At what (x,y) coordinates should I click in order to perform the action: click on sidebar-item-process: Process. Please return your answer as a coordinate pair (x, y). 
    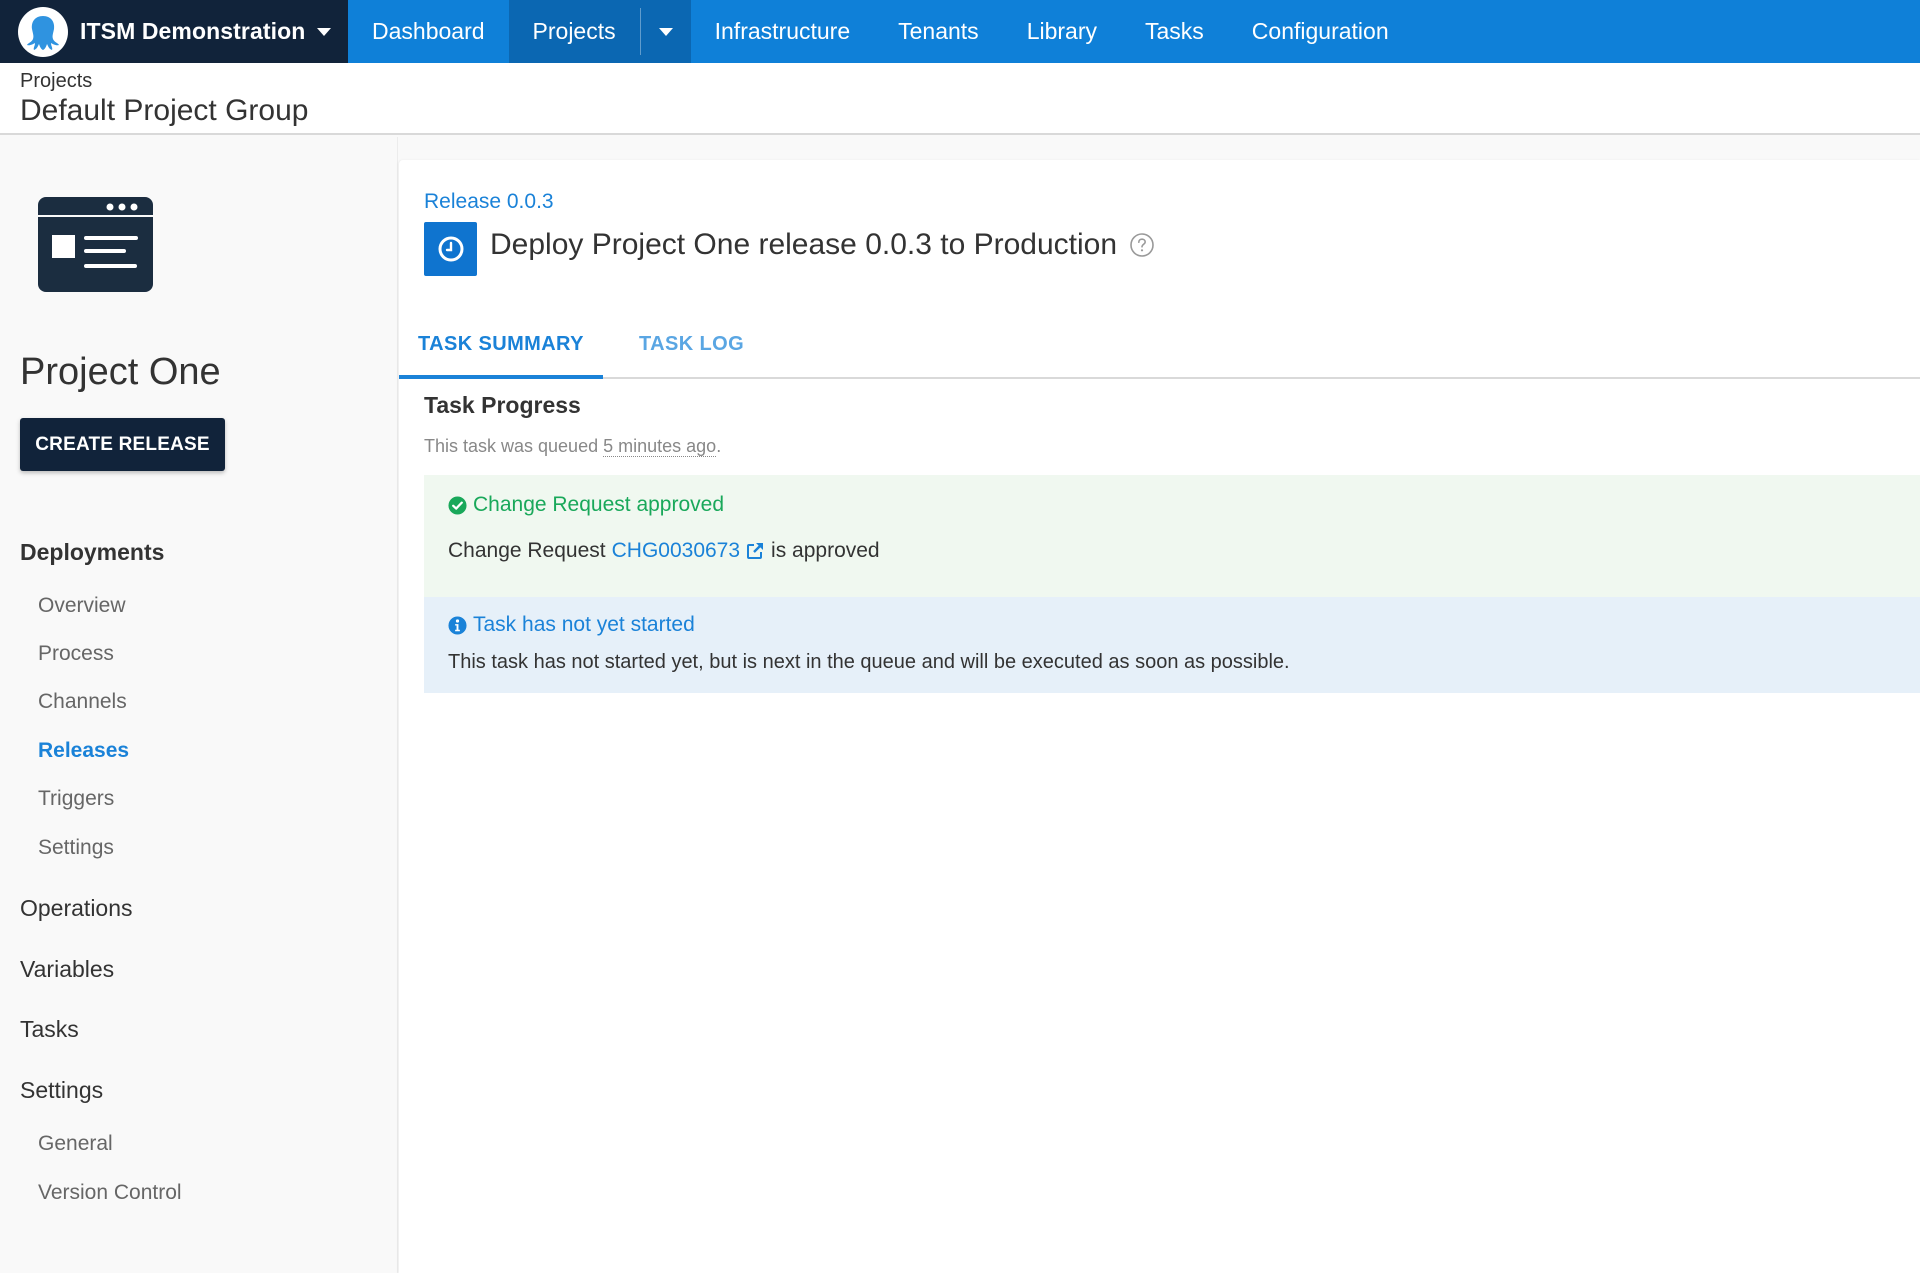
    Looking at the image, I should click on (76, 654).